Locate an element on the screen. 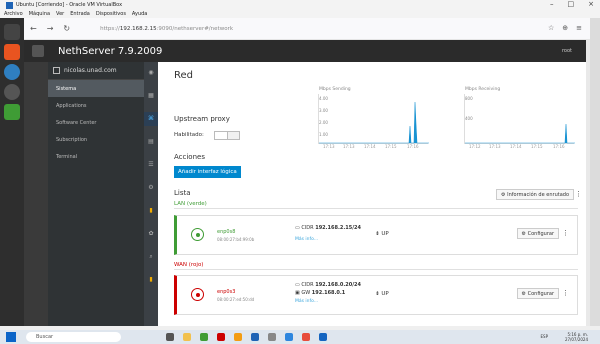 This screenshot has width=600, height=344. settings-icon: ⚙ is located at coordinates (151, 188).